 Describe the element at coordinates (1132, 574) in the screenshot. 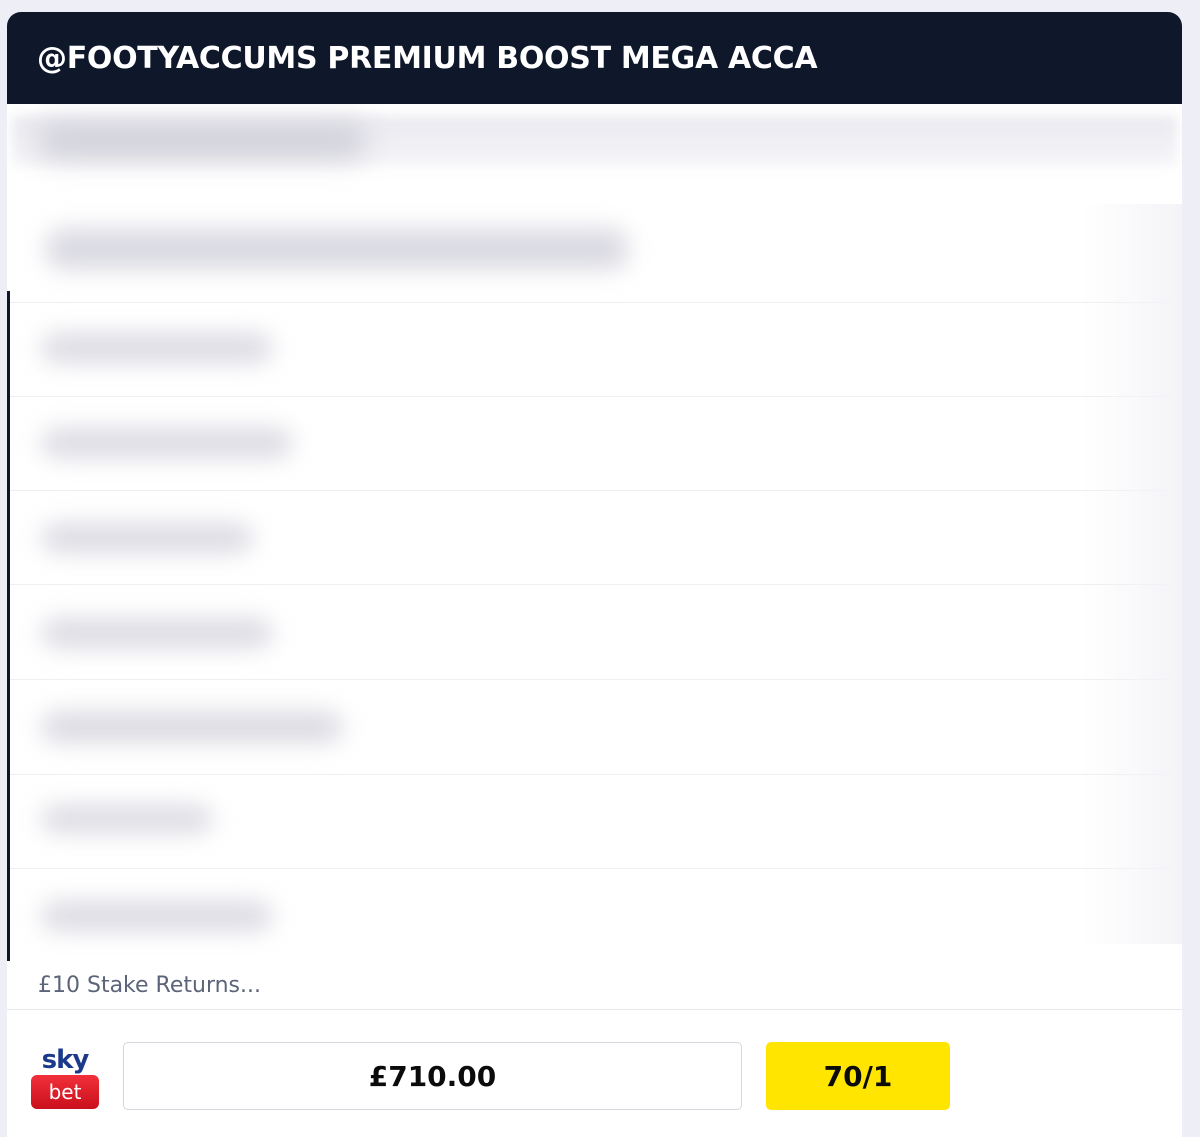

I see `scroll-shade` at that location.